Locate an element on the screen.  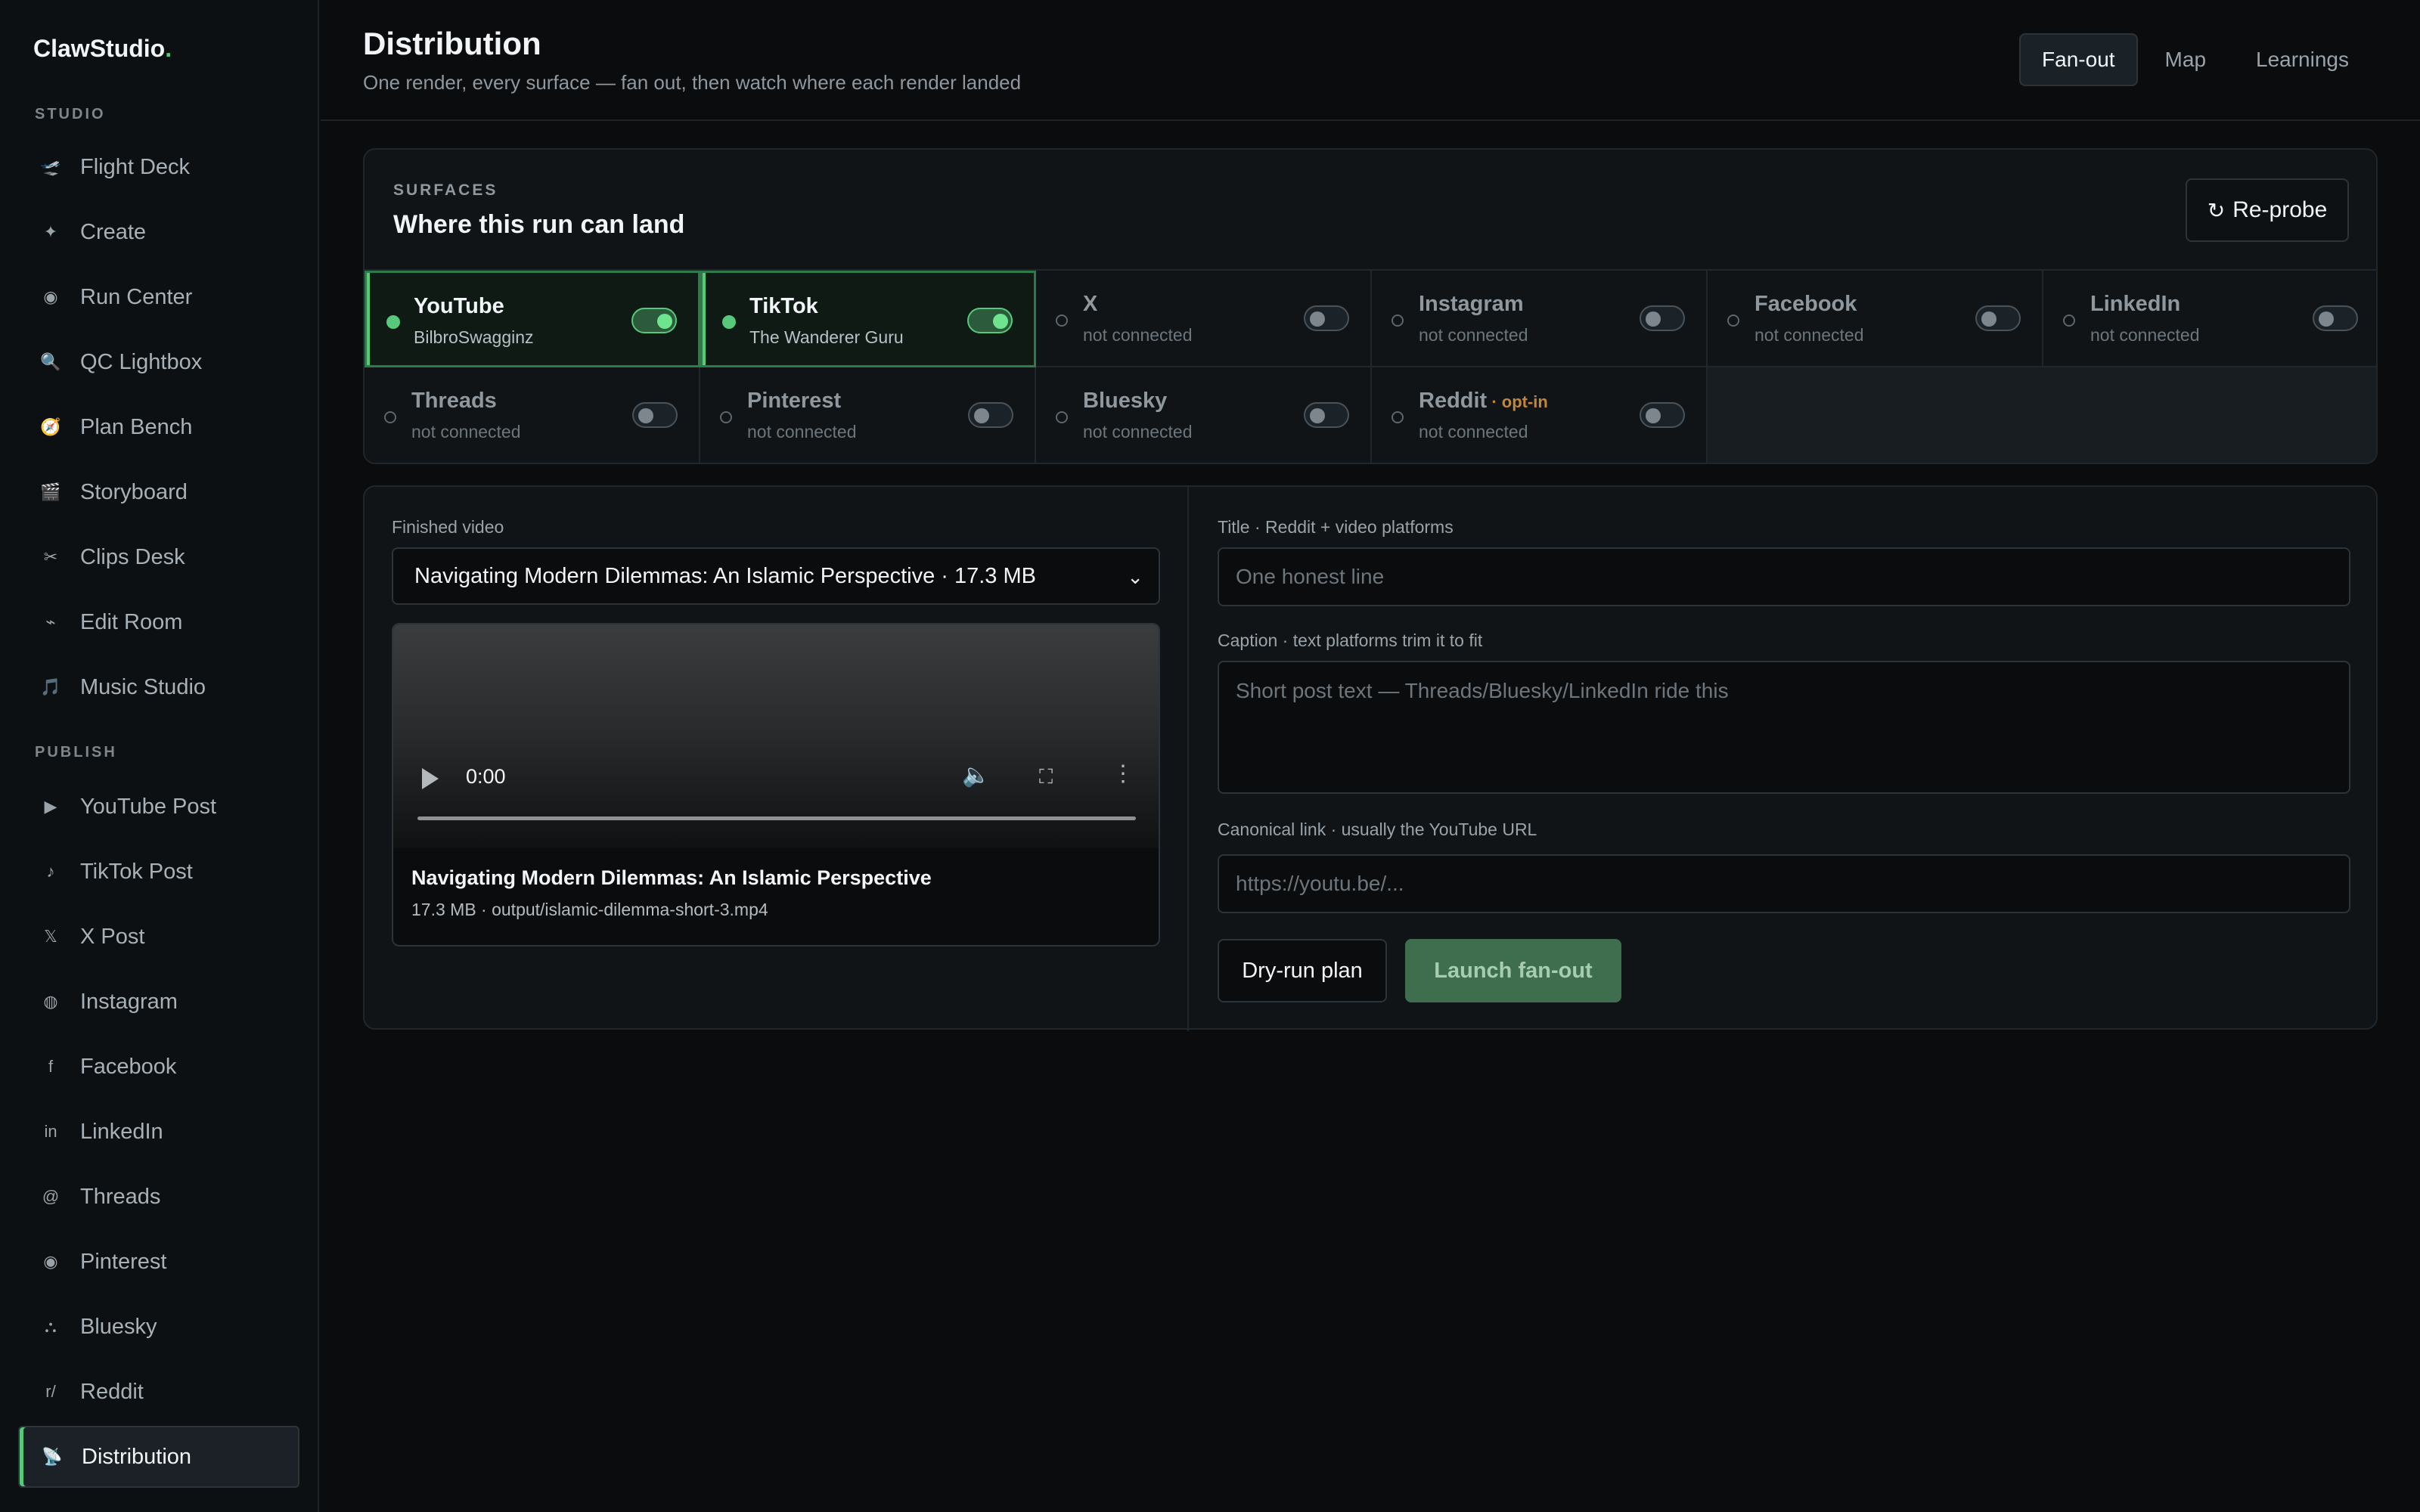
surface-bluesky: Bluesky not connected is located at coordinates (1204, 415).